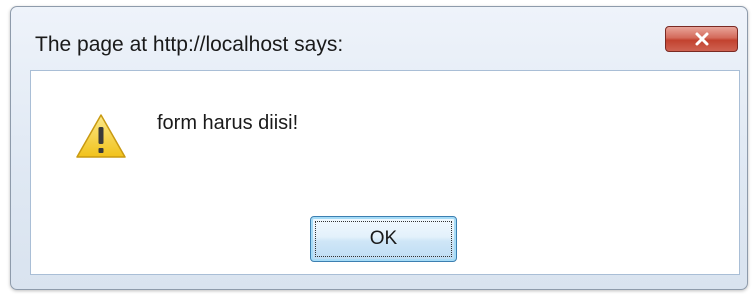  I want to click on close-button, so click(701, 39).